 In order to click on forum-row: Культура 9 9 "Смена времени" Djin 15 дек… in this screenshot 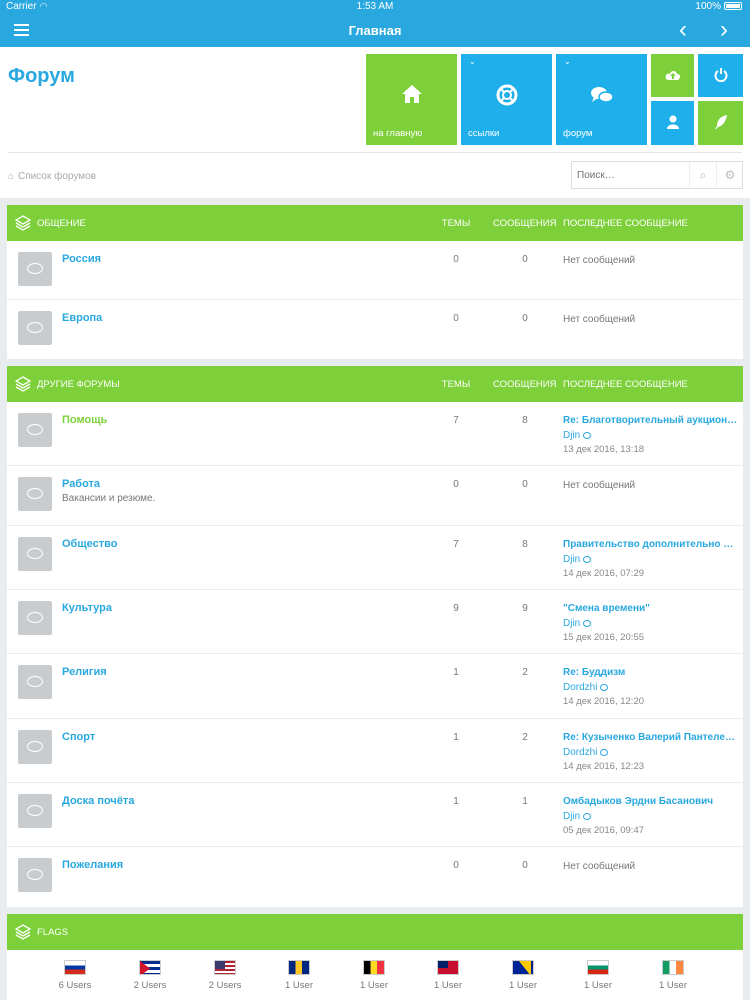, I will do `click(375, 622)`.